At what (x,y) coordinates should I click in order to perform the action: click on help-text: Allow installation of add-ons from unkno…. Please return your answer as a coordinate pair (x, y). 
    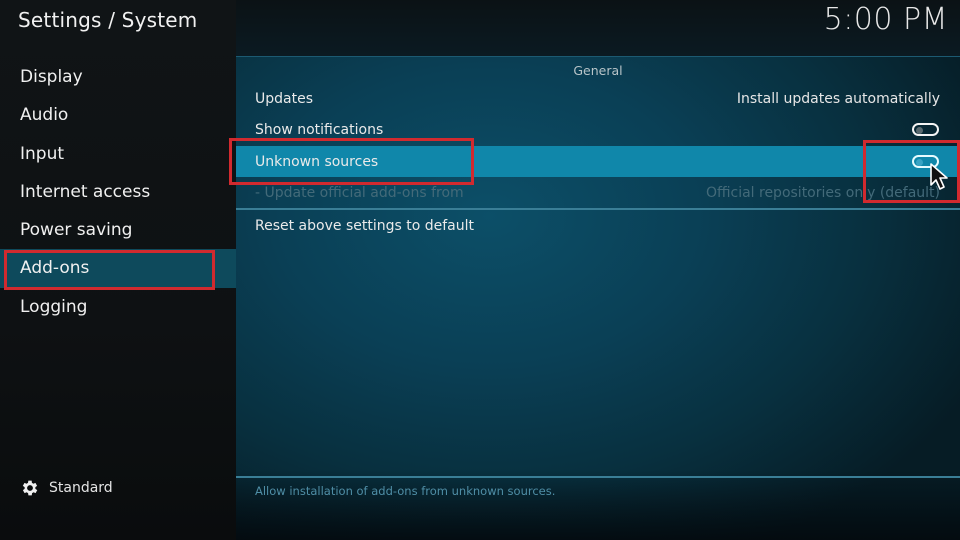
    Looking at the image, I should click on (405, 491).